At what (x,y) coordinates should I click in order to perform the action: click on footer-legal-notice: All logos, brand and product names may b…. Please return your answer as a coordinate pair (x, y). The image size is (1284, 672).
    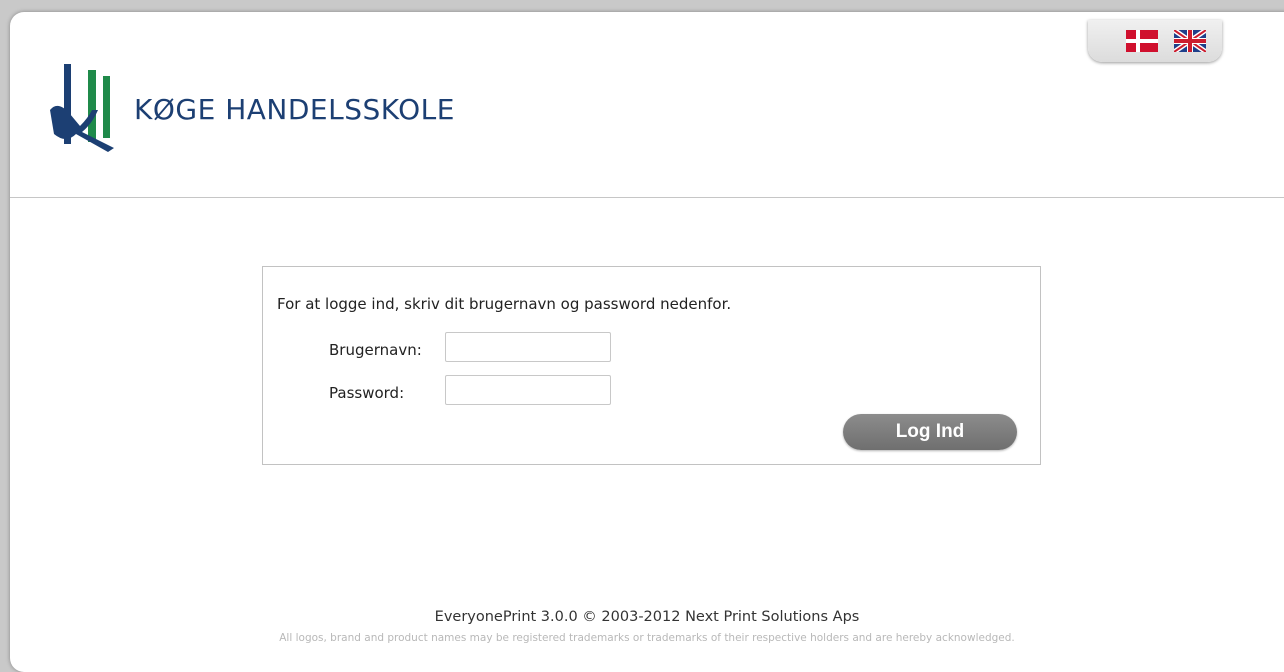
    Looking at the image, I should click on (647, 638).